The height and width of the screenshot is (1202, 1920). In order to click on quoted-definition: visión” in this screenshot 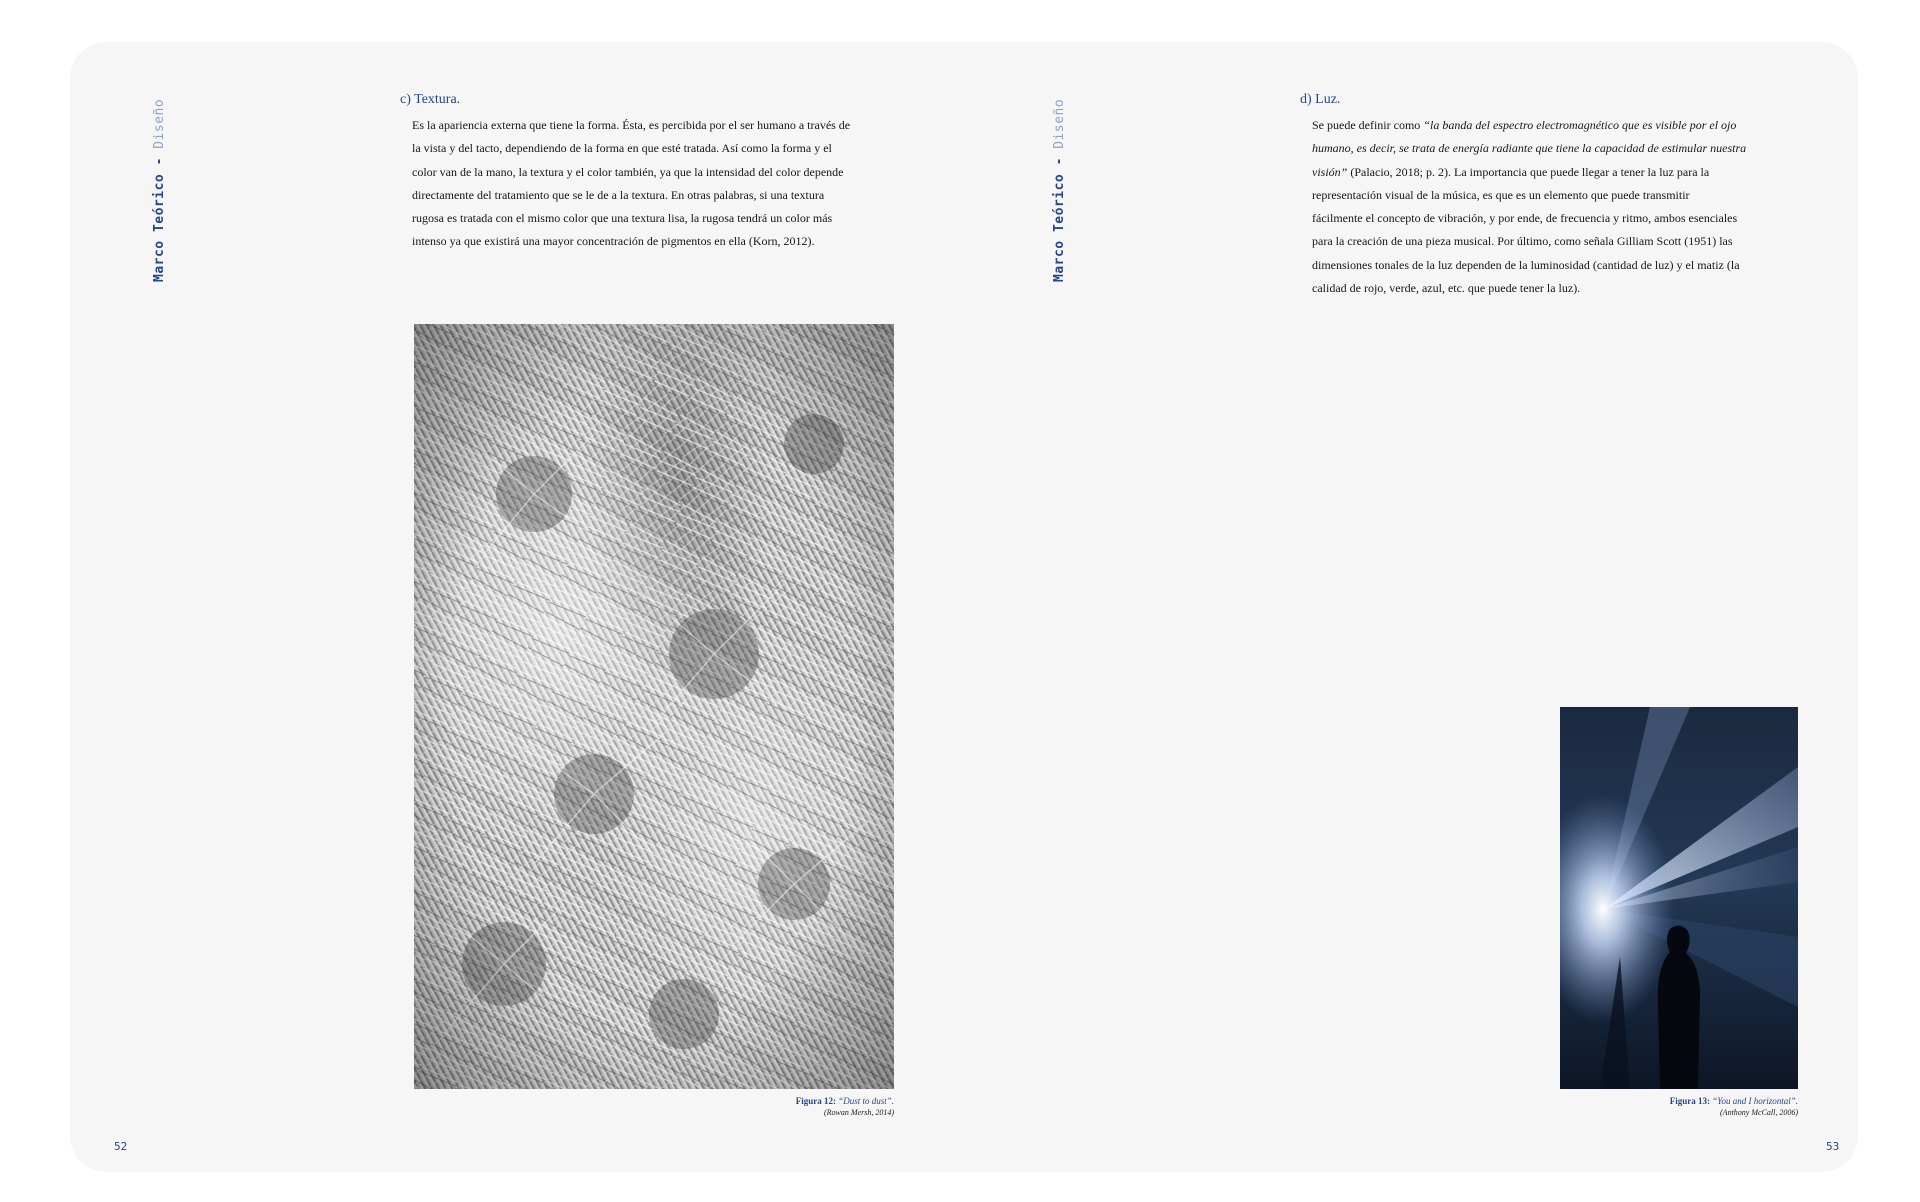, I will do `click(1330, 171)`.